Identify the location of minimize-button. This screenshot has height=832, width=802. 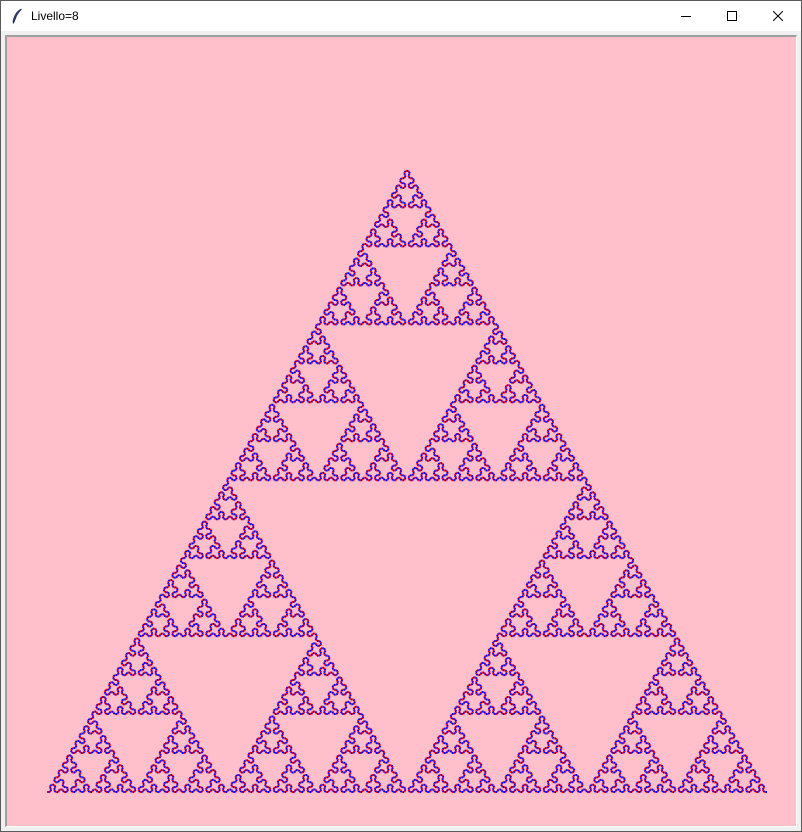
(686, 16).